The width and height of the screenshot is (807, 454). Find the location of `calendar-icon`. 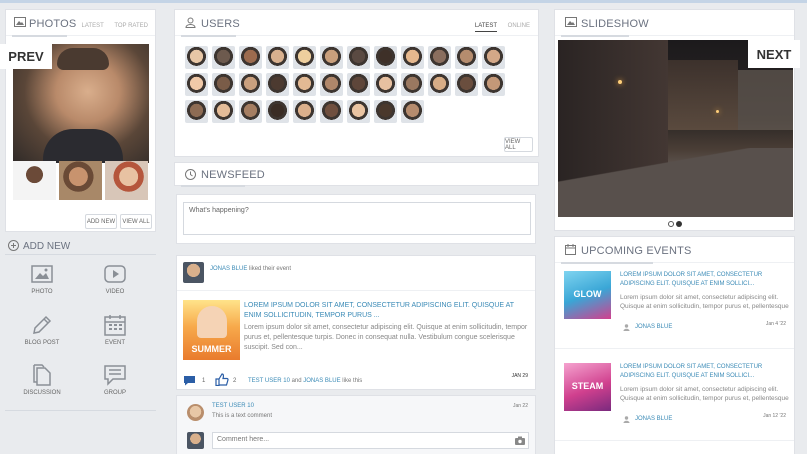

calendar-icon is located at coordinates (570, 249).